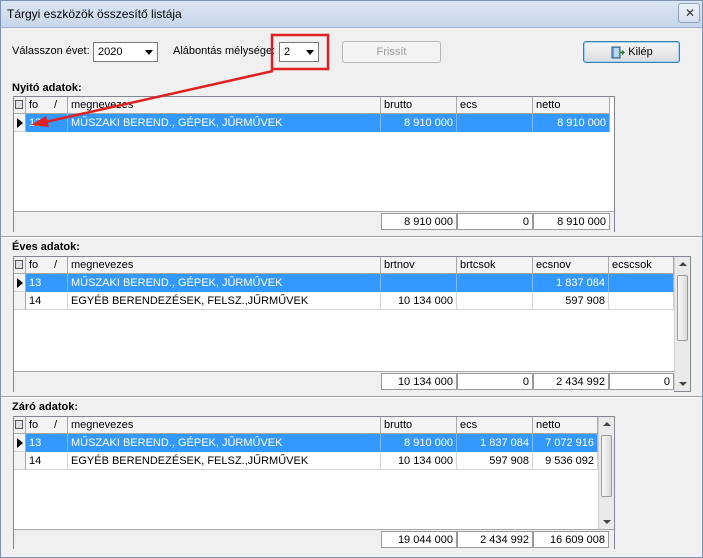 The height and width of the screenshot is (558, 703). I want to click on total-ecsnov: 2 434 992, so click(571, 381).